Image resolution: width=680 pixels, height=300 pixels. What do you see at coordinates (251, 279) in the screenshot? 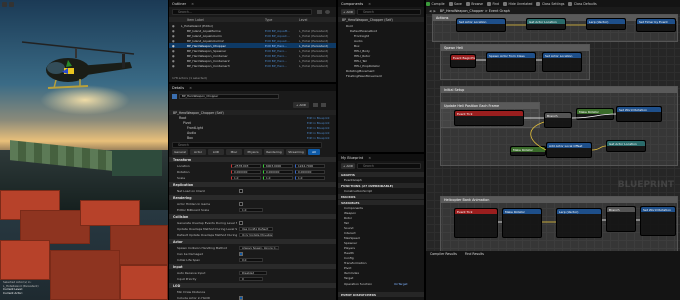
I see `input-priority-field: 0` at bounding box center [251, 279].